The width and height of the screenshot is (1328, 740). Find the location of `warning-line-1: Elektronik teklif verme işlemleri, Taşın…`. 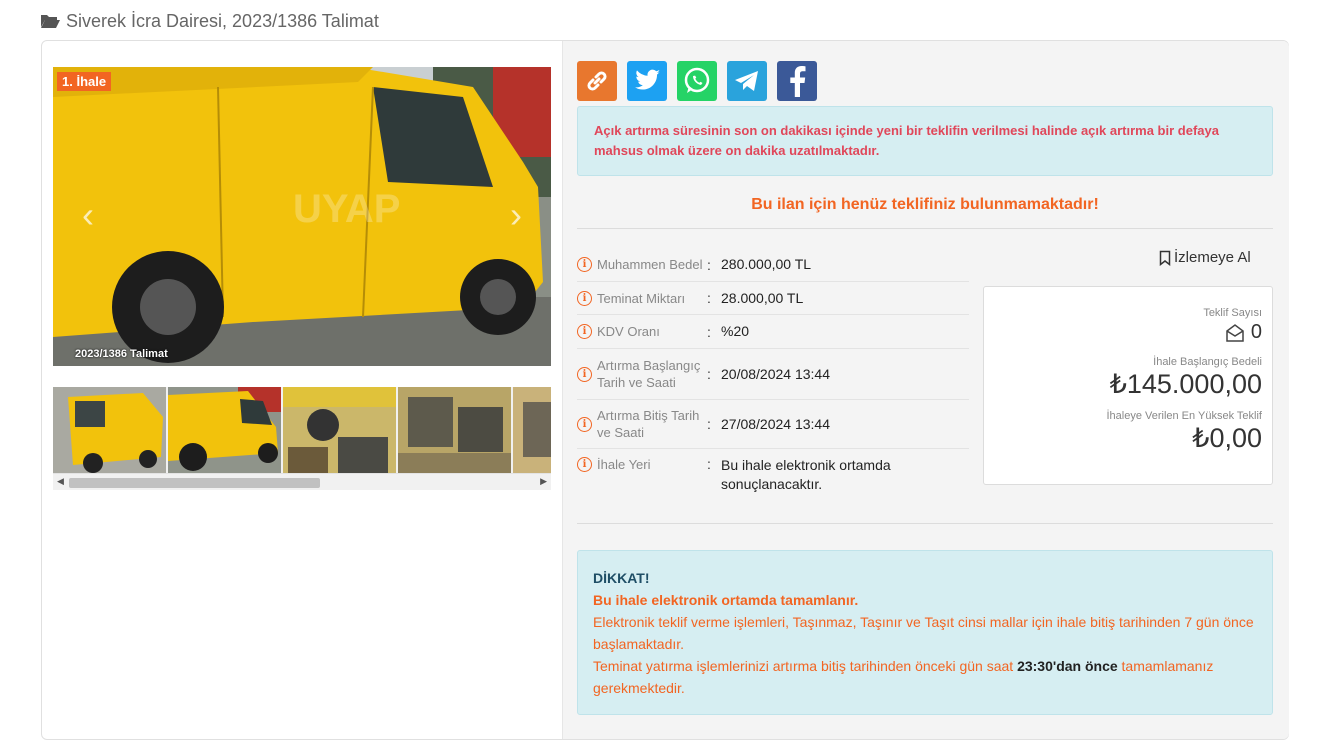

warning-line-1: Elektronik teklif verme işlemleri, Taşın… is located at coordinates (923, 633).